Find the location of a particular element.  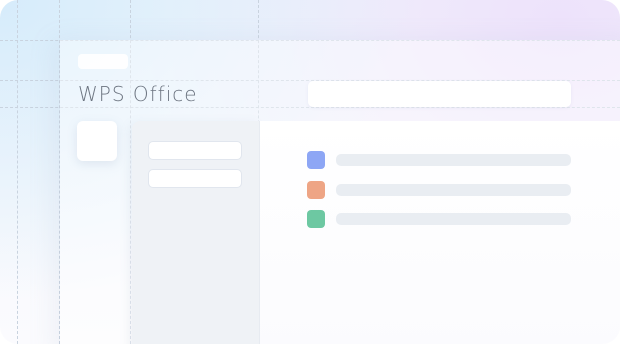

sidebar-tile-button is located at coordinates (97, 141).